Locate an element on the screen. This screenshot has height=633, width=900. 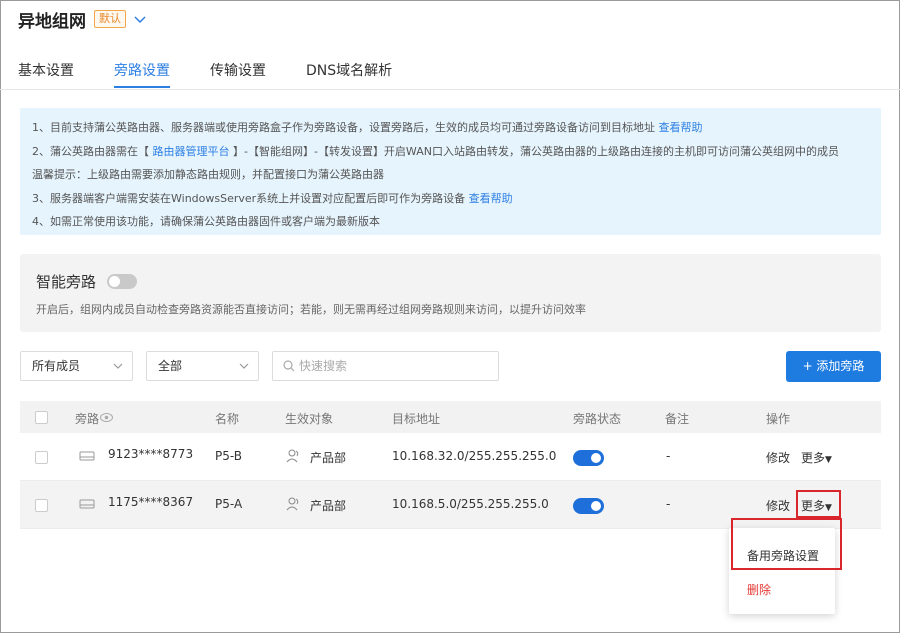
col-address: 目标地址 is located at coordinates (416, 419).